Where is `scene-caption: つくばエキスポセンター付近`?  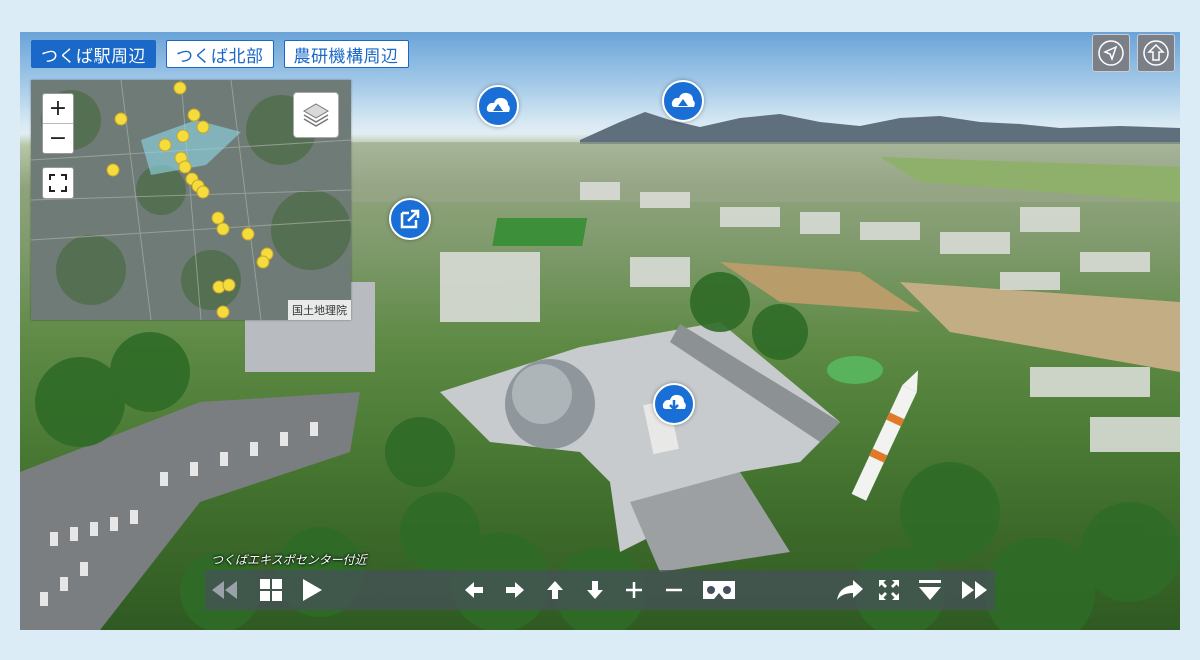 scene-caption: つくばエキスポセンター付近 is located at coordinates (289, 560).